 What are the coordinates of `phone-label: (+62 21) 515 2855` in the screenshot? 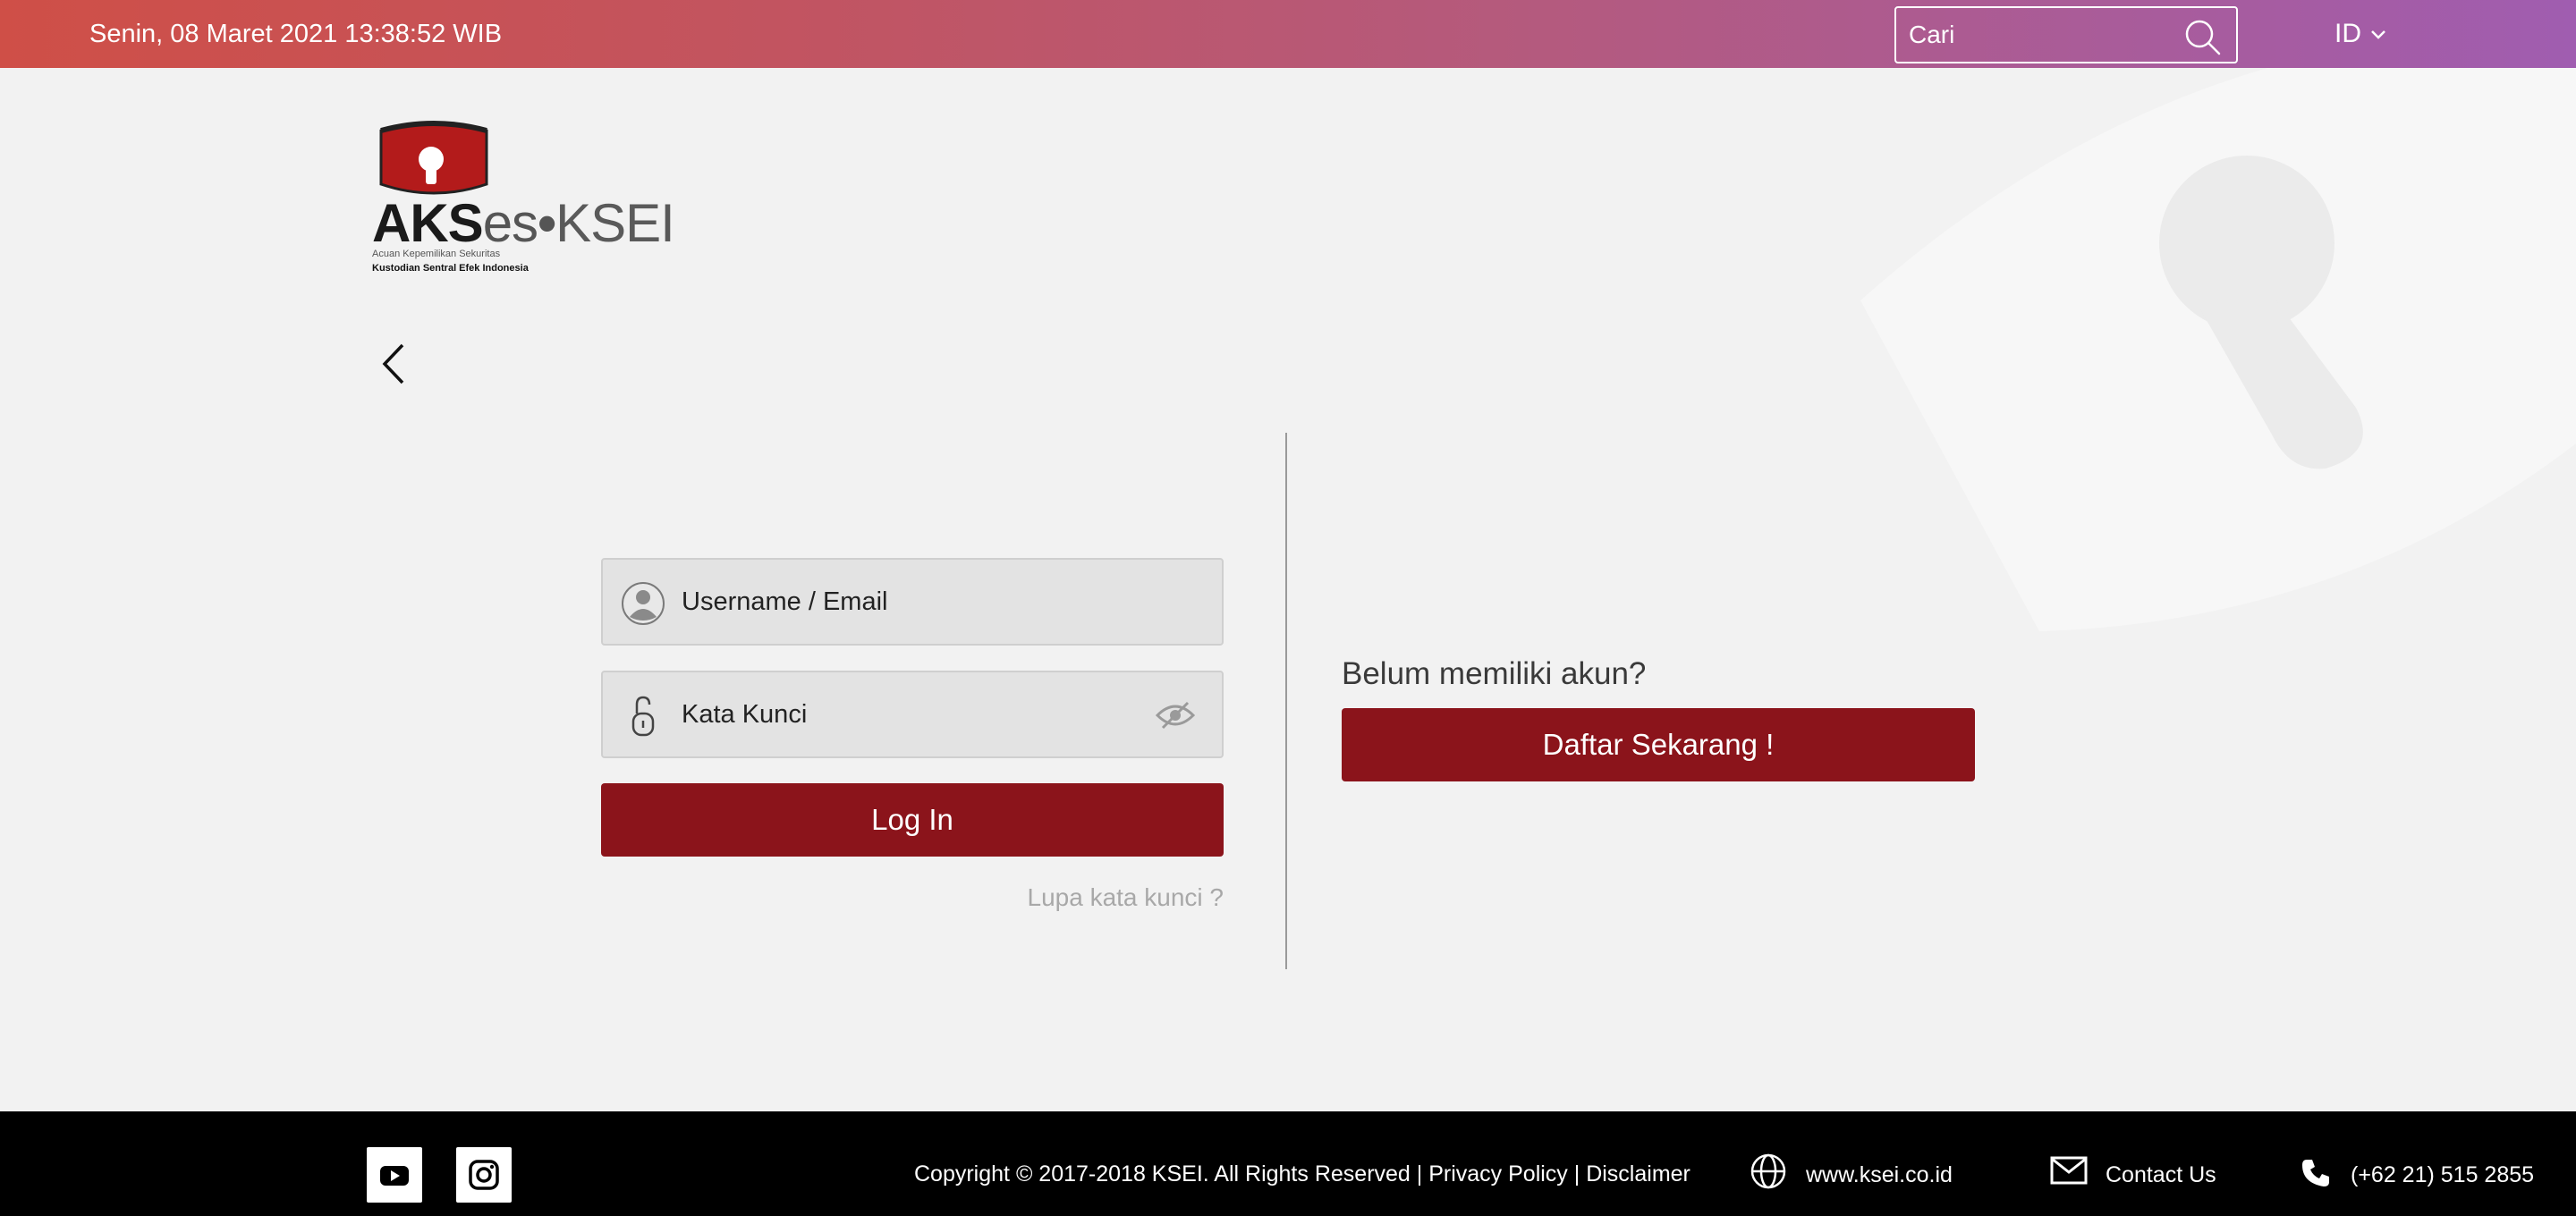 It's located at (2443, 1175).